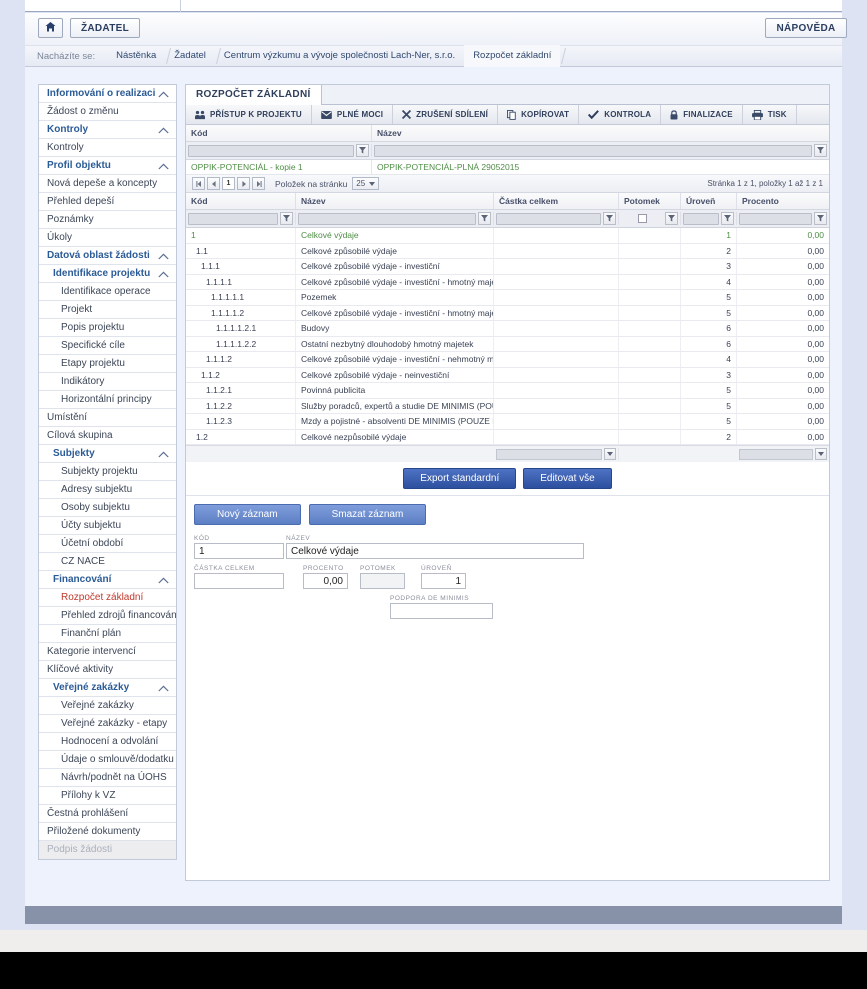  I want to click on table-row: 1.2 Celkové nezpůsobilé výdaje 2 0,00, so click(507, 437).